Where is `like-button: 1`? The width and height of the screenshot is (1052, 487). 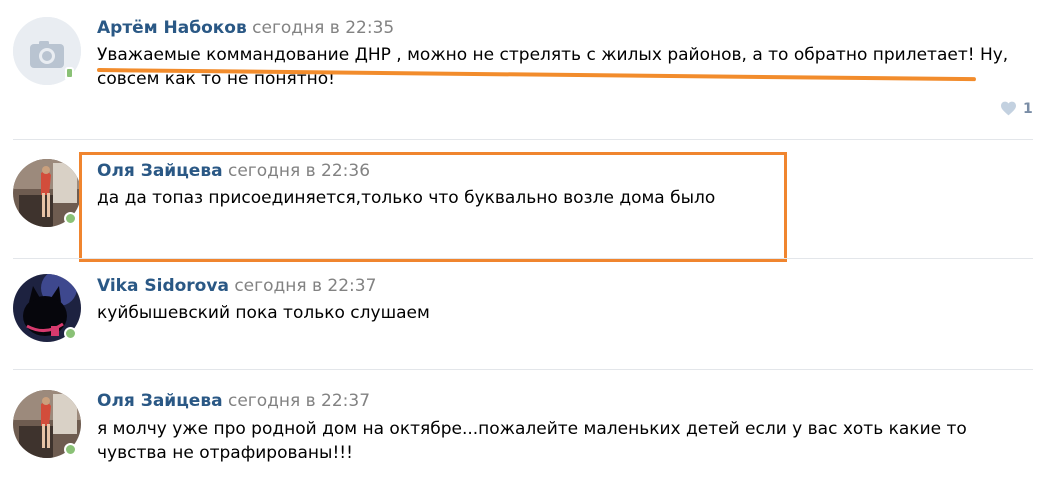 like-button: 1 is located at coordinates (1016, 109).